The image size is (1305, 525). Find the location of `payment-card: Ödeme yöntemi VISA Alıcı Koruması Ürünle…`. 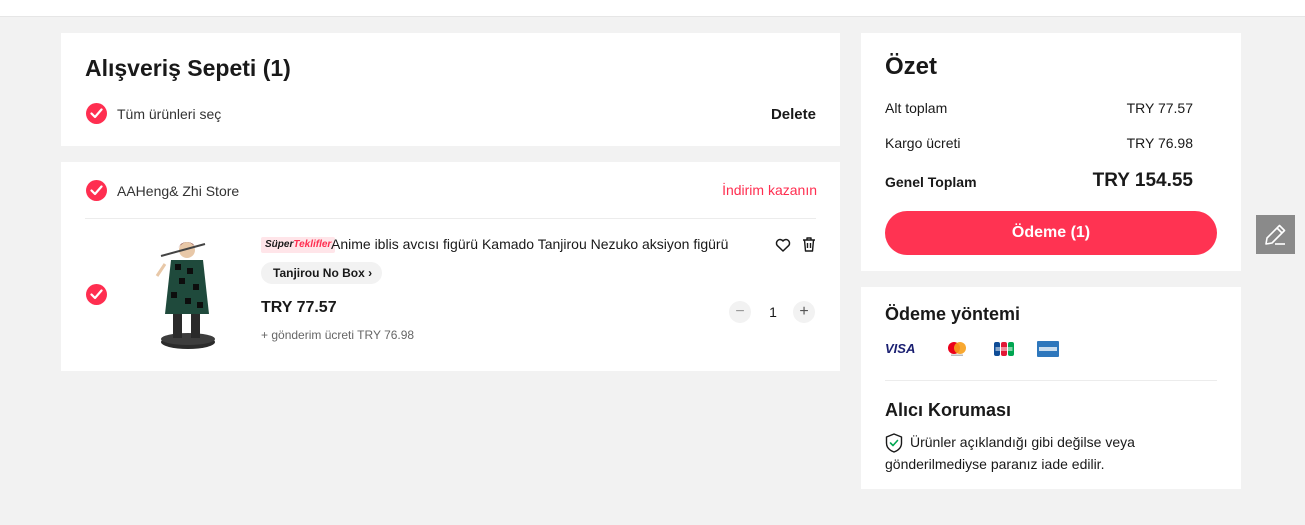

payment-card: Ödeme yöntemi VISA Alıcı Koruması Ürünle… is located at coordinates (1051, 388).